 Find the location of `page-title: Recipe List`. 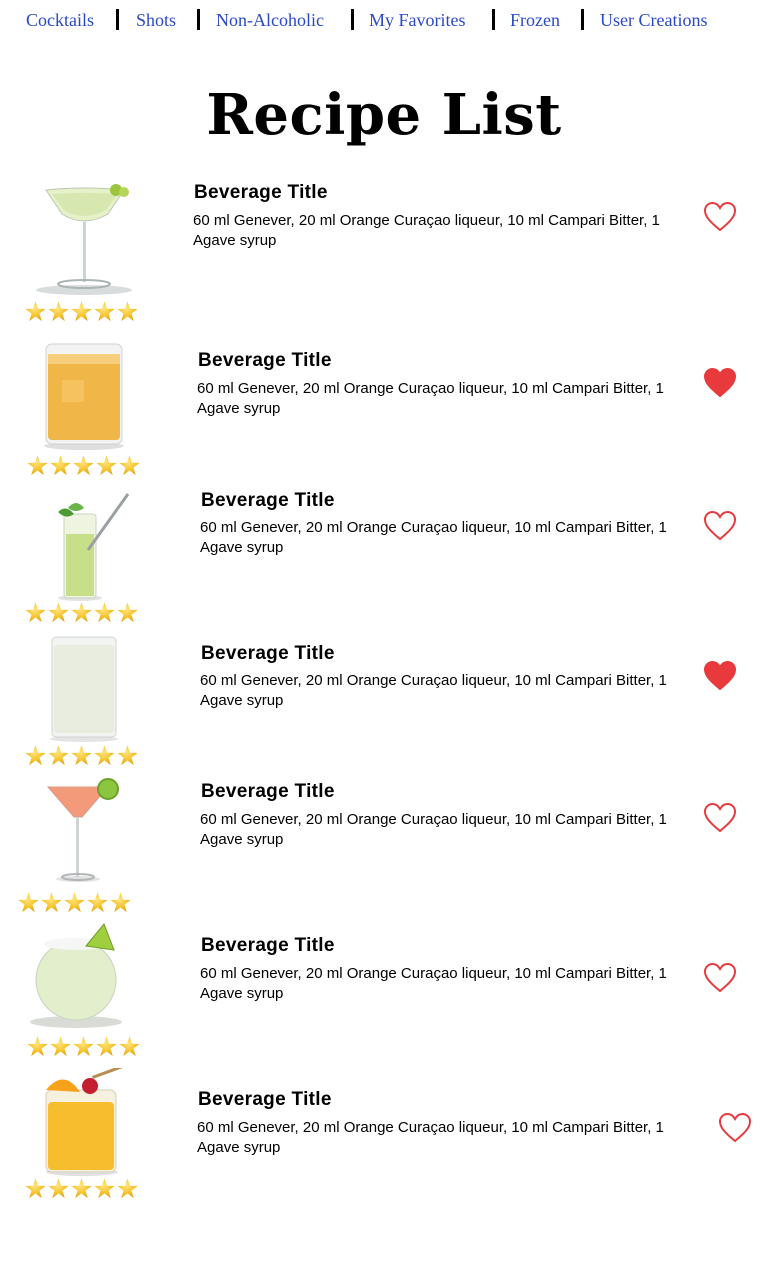

page-title: Recipe List is located at coordinates (384, 115).